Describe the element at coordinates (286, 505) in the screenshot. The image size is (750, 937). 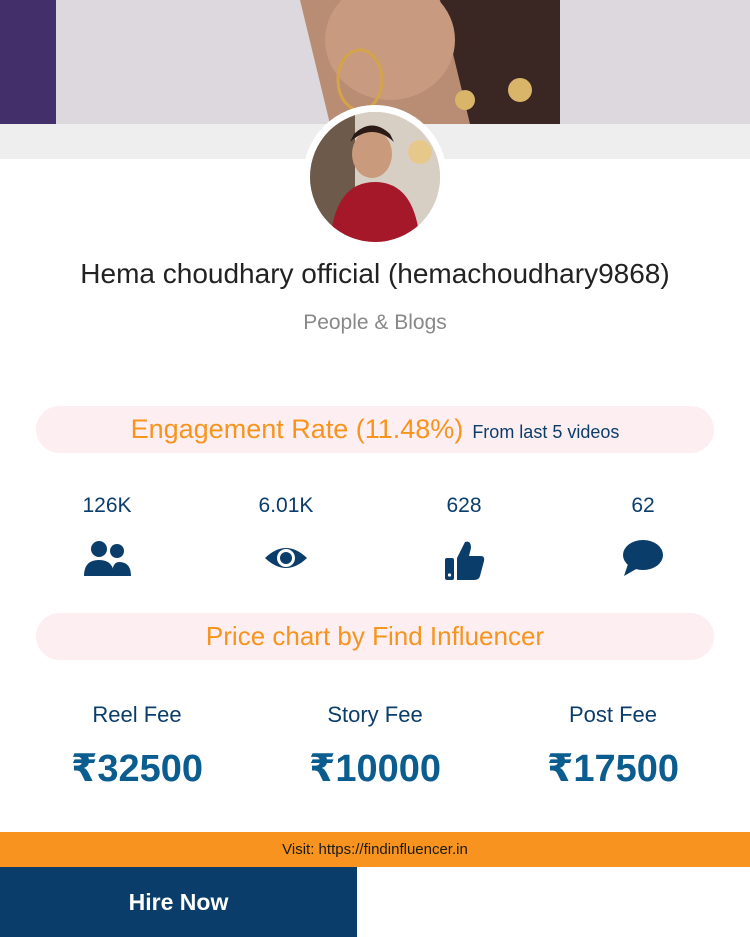
I see `stat-views-value: 6.01K` at that location.